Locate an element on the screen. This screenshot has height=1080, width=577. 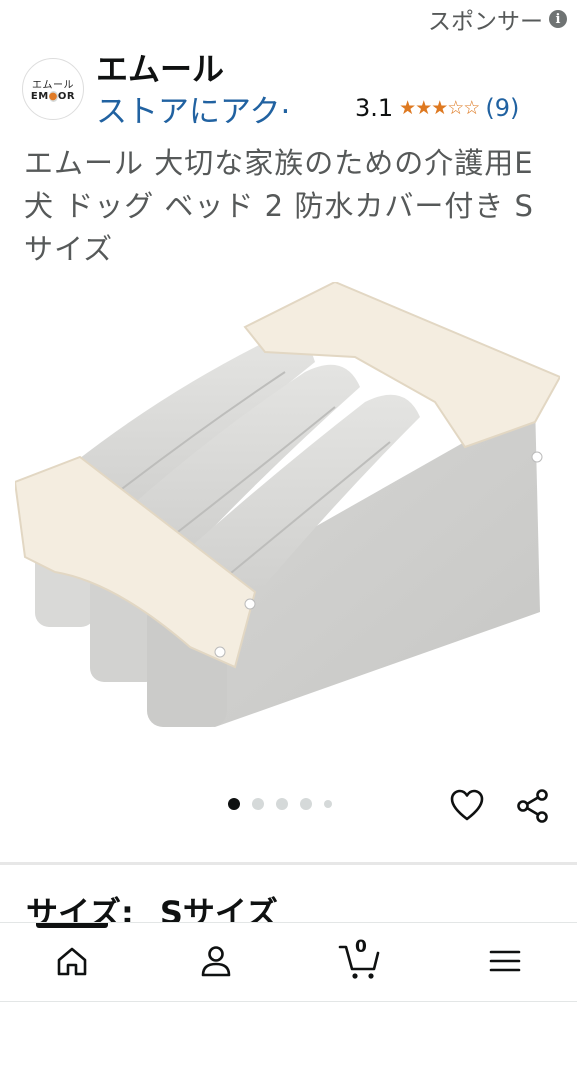
rating-value: 3.1 is located at coordinates (374, 108).